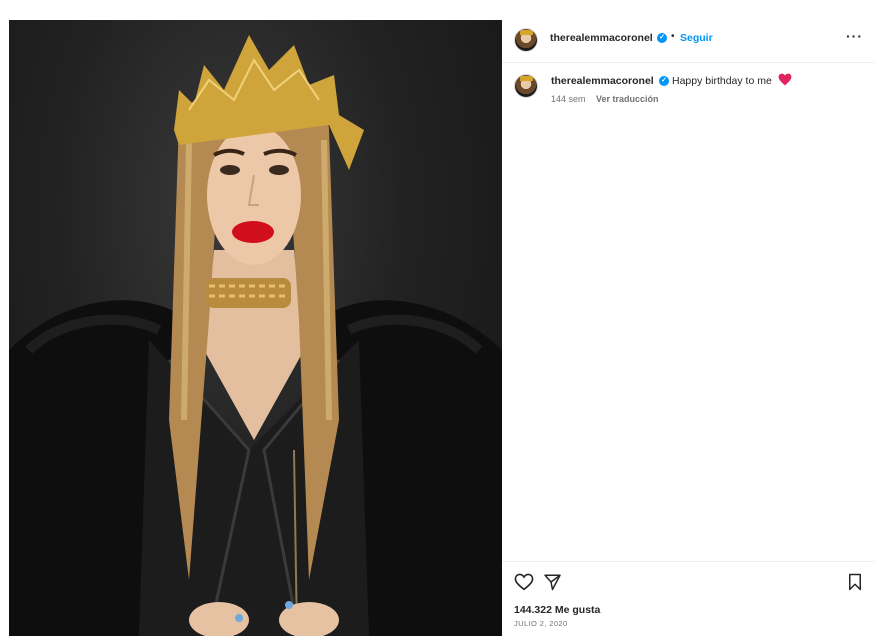 The image size is (881, 644). What do you see at coordinates (785, 79) in the screenshot?
I see `red-heart-emoji-icon` at bounding box center [785, 79].